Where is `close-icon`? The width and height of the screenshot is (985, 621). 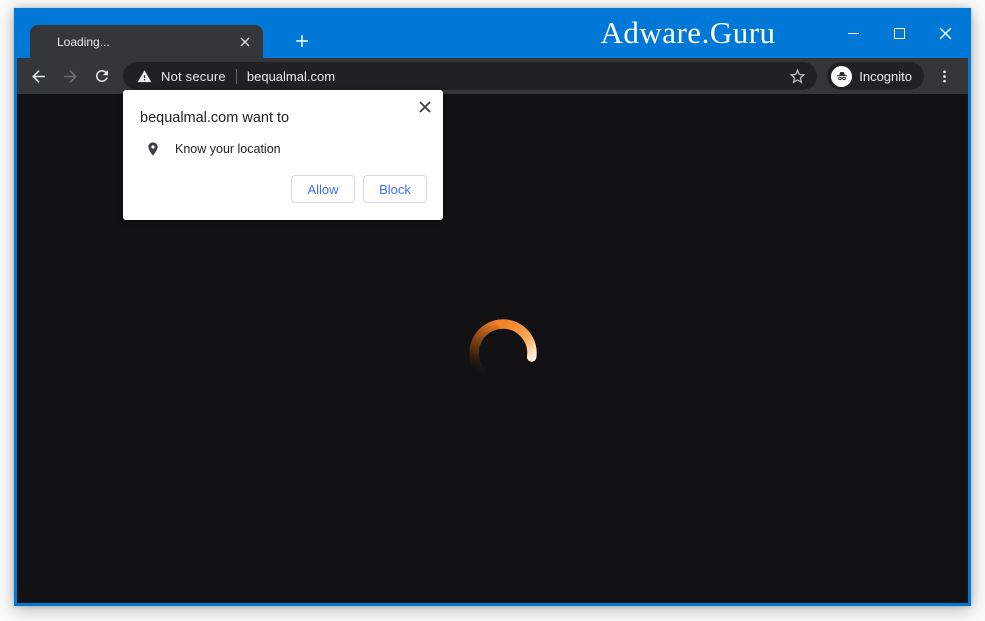 close-icon is located at coordinates (945, 33).